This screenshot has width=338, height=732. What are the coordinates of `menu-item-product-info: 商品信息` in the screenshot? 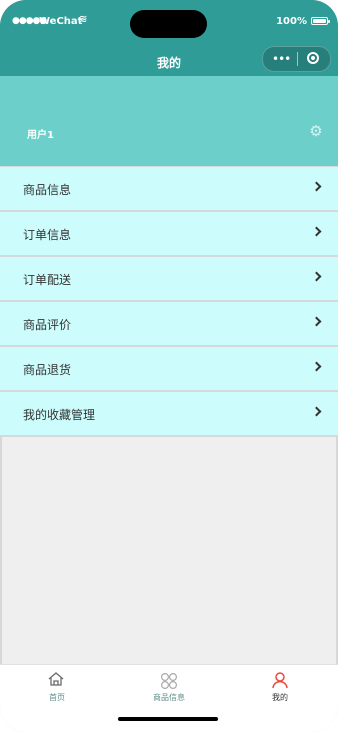 It's located at (169, 189).